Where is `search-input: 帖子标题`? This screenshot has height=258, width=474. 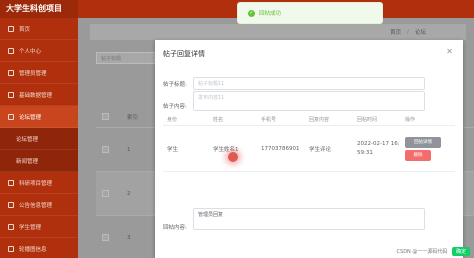
search-input: 帖子标题 is located at coordinates (126, 58).